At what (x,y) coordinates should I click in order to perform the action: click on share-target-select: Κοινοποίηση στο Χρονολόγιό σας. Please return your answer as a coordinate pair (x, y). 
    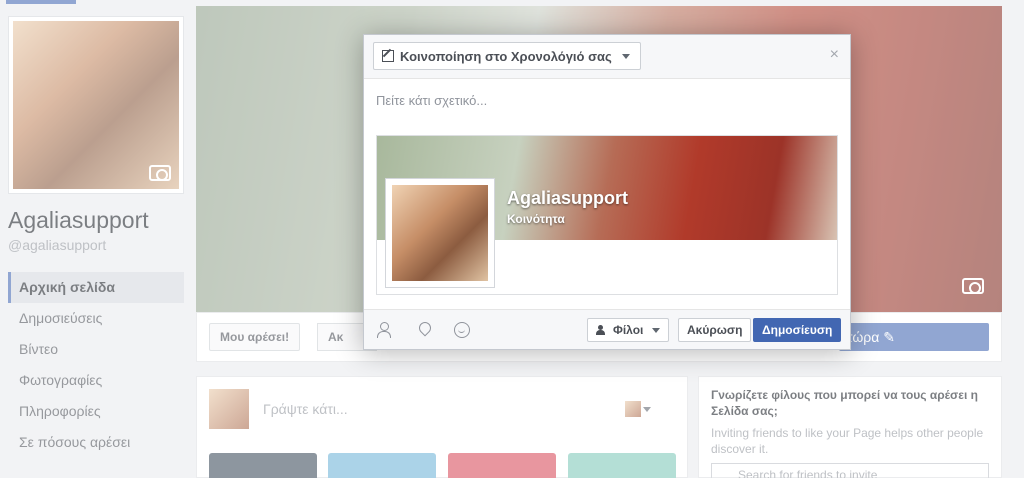
    Looking at the image, I should click on (507, 56).